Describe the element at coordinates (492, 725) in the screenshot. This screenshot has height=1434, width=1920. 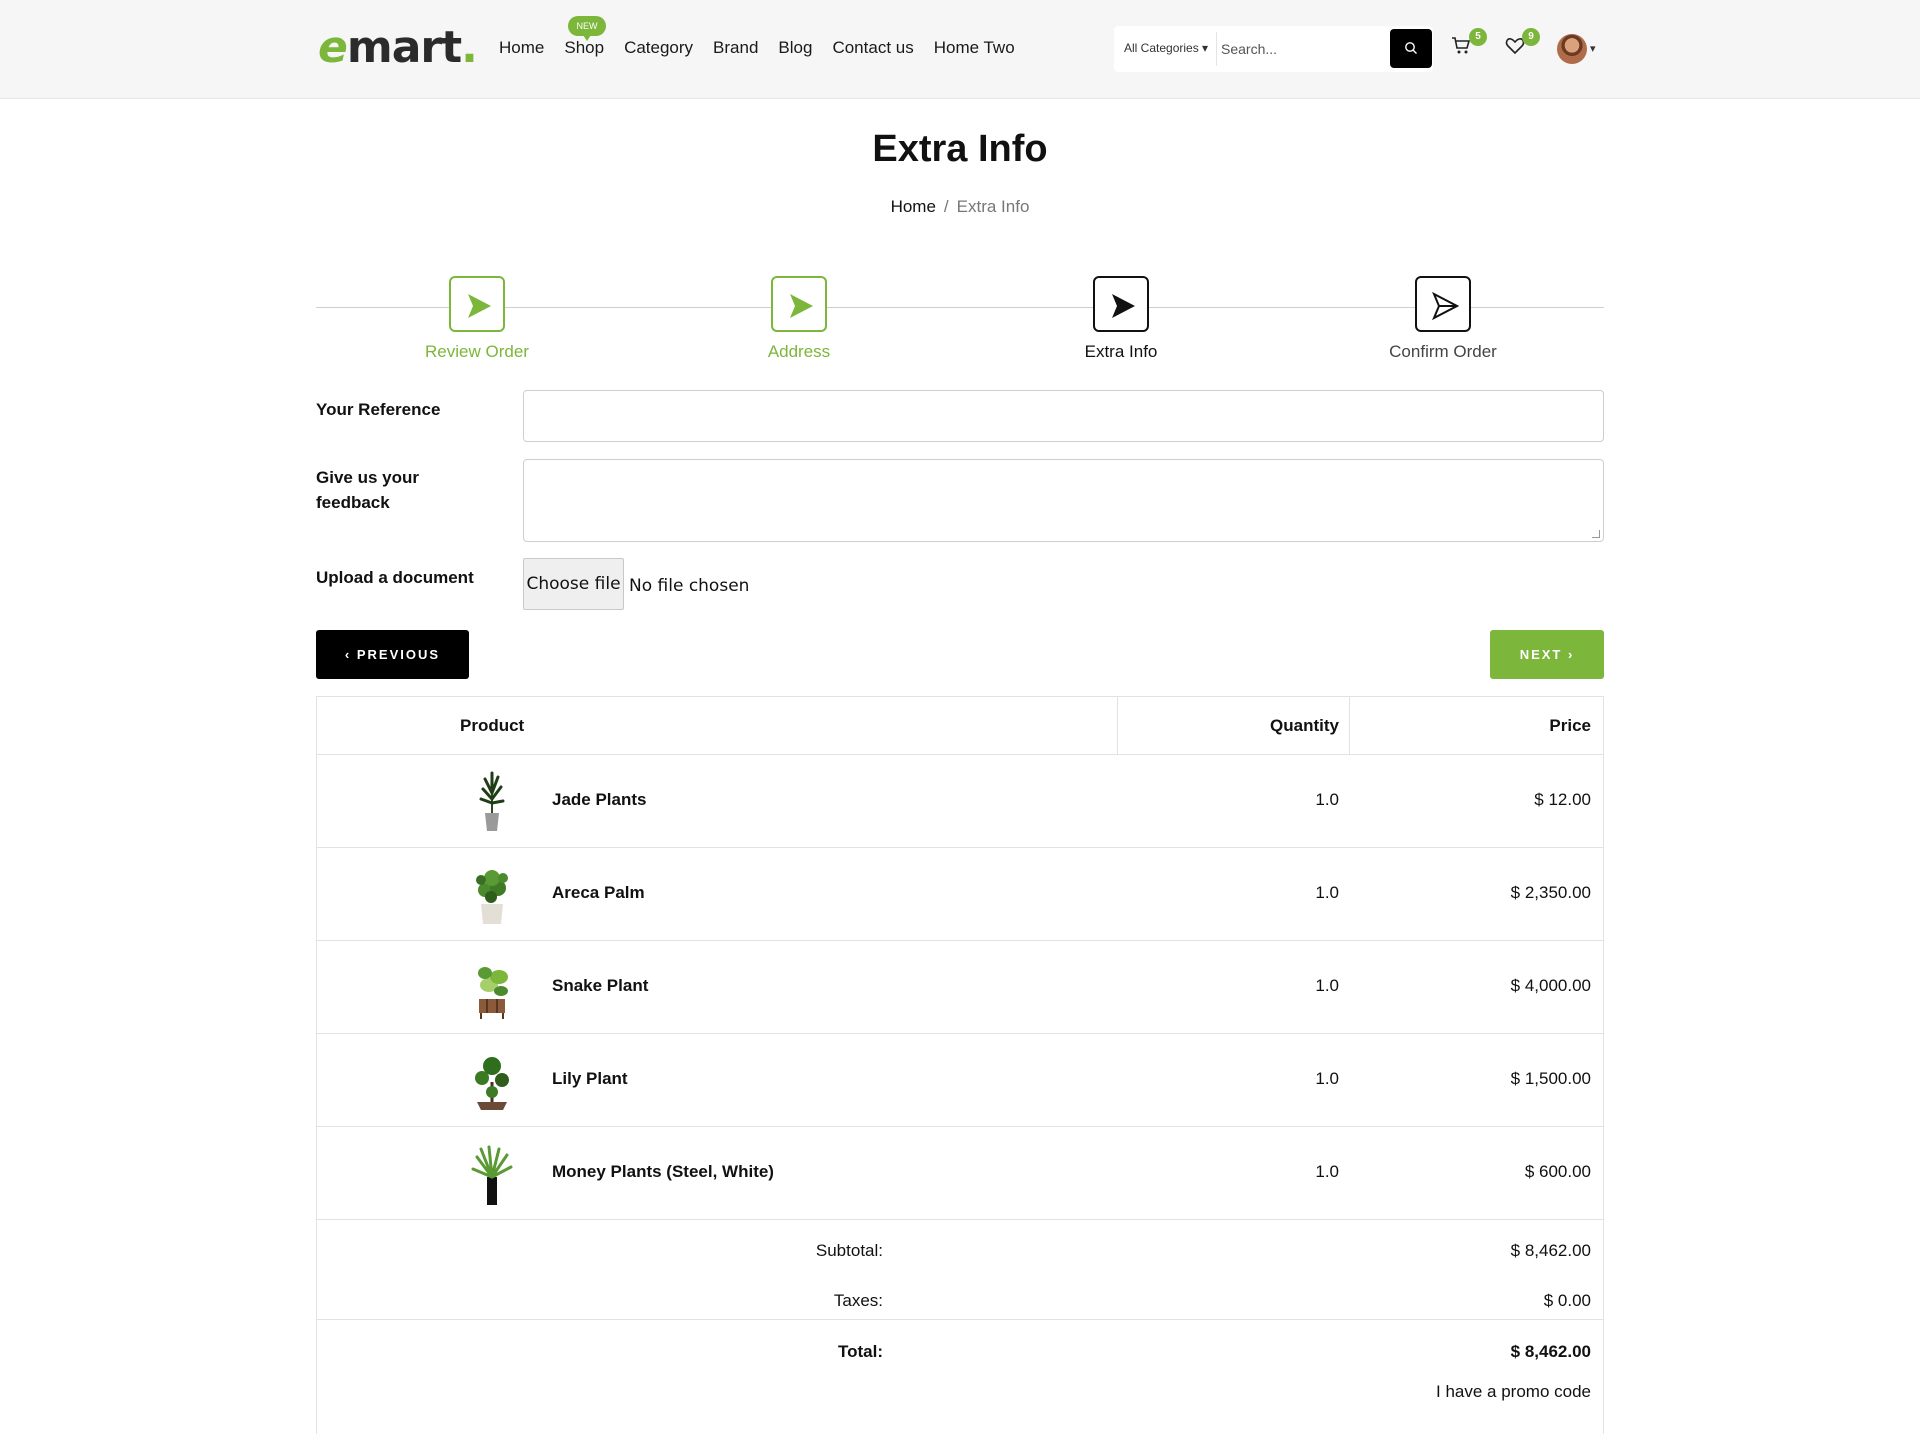
I see `header-product: Product` at that location.